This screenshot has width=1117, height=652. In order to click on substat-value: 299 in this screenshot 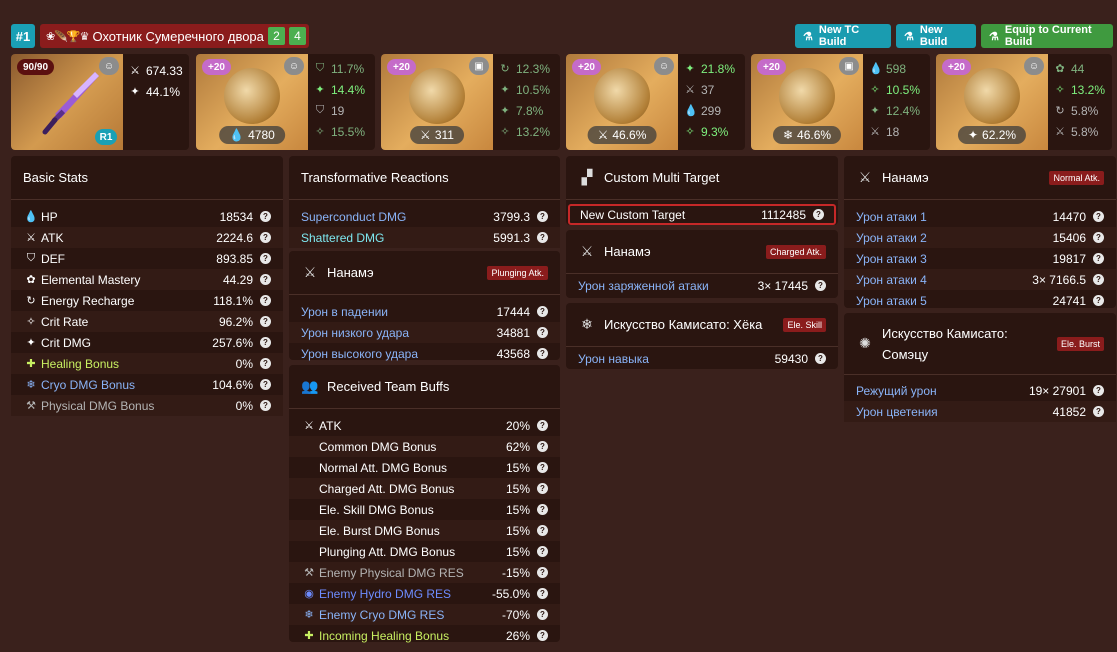, I will do `click(711, 110)`.